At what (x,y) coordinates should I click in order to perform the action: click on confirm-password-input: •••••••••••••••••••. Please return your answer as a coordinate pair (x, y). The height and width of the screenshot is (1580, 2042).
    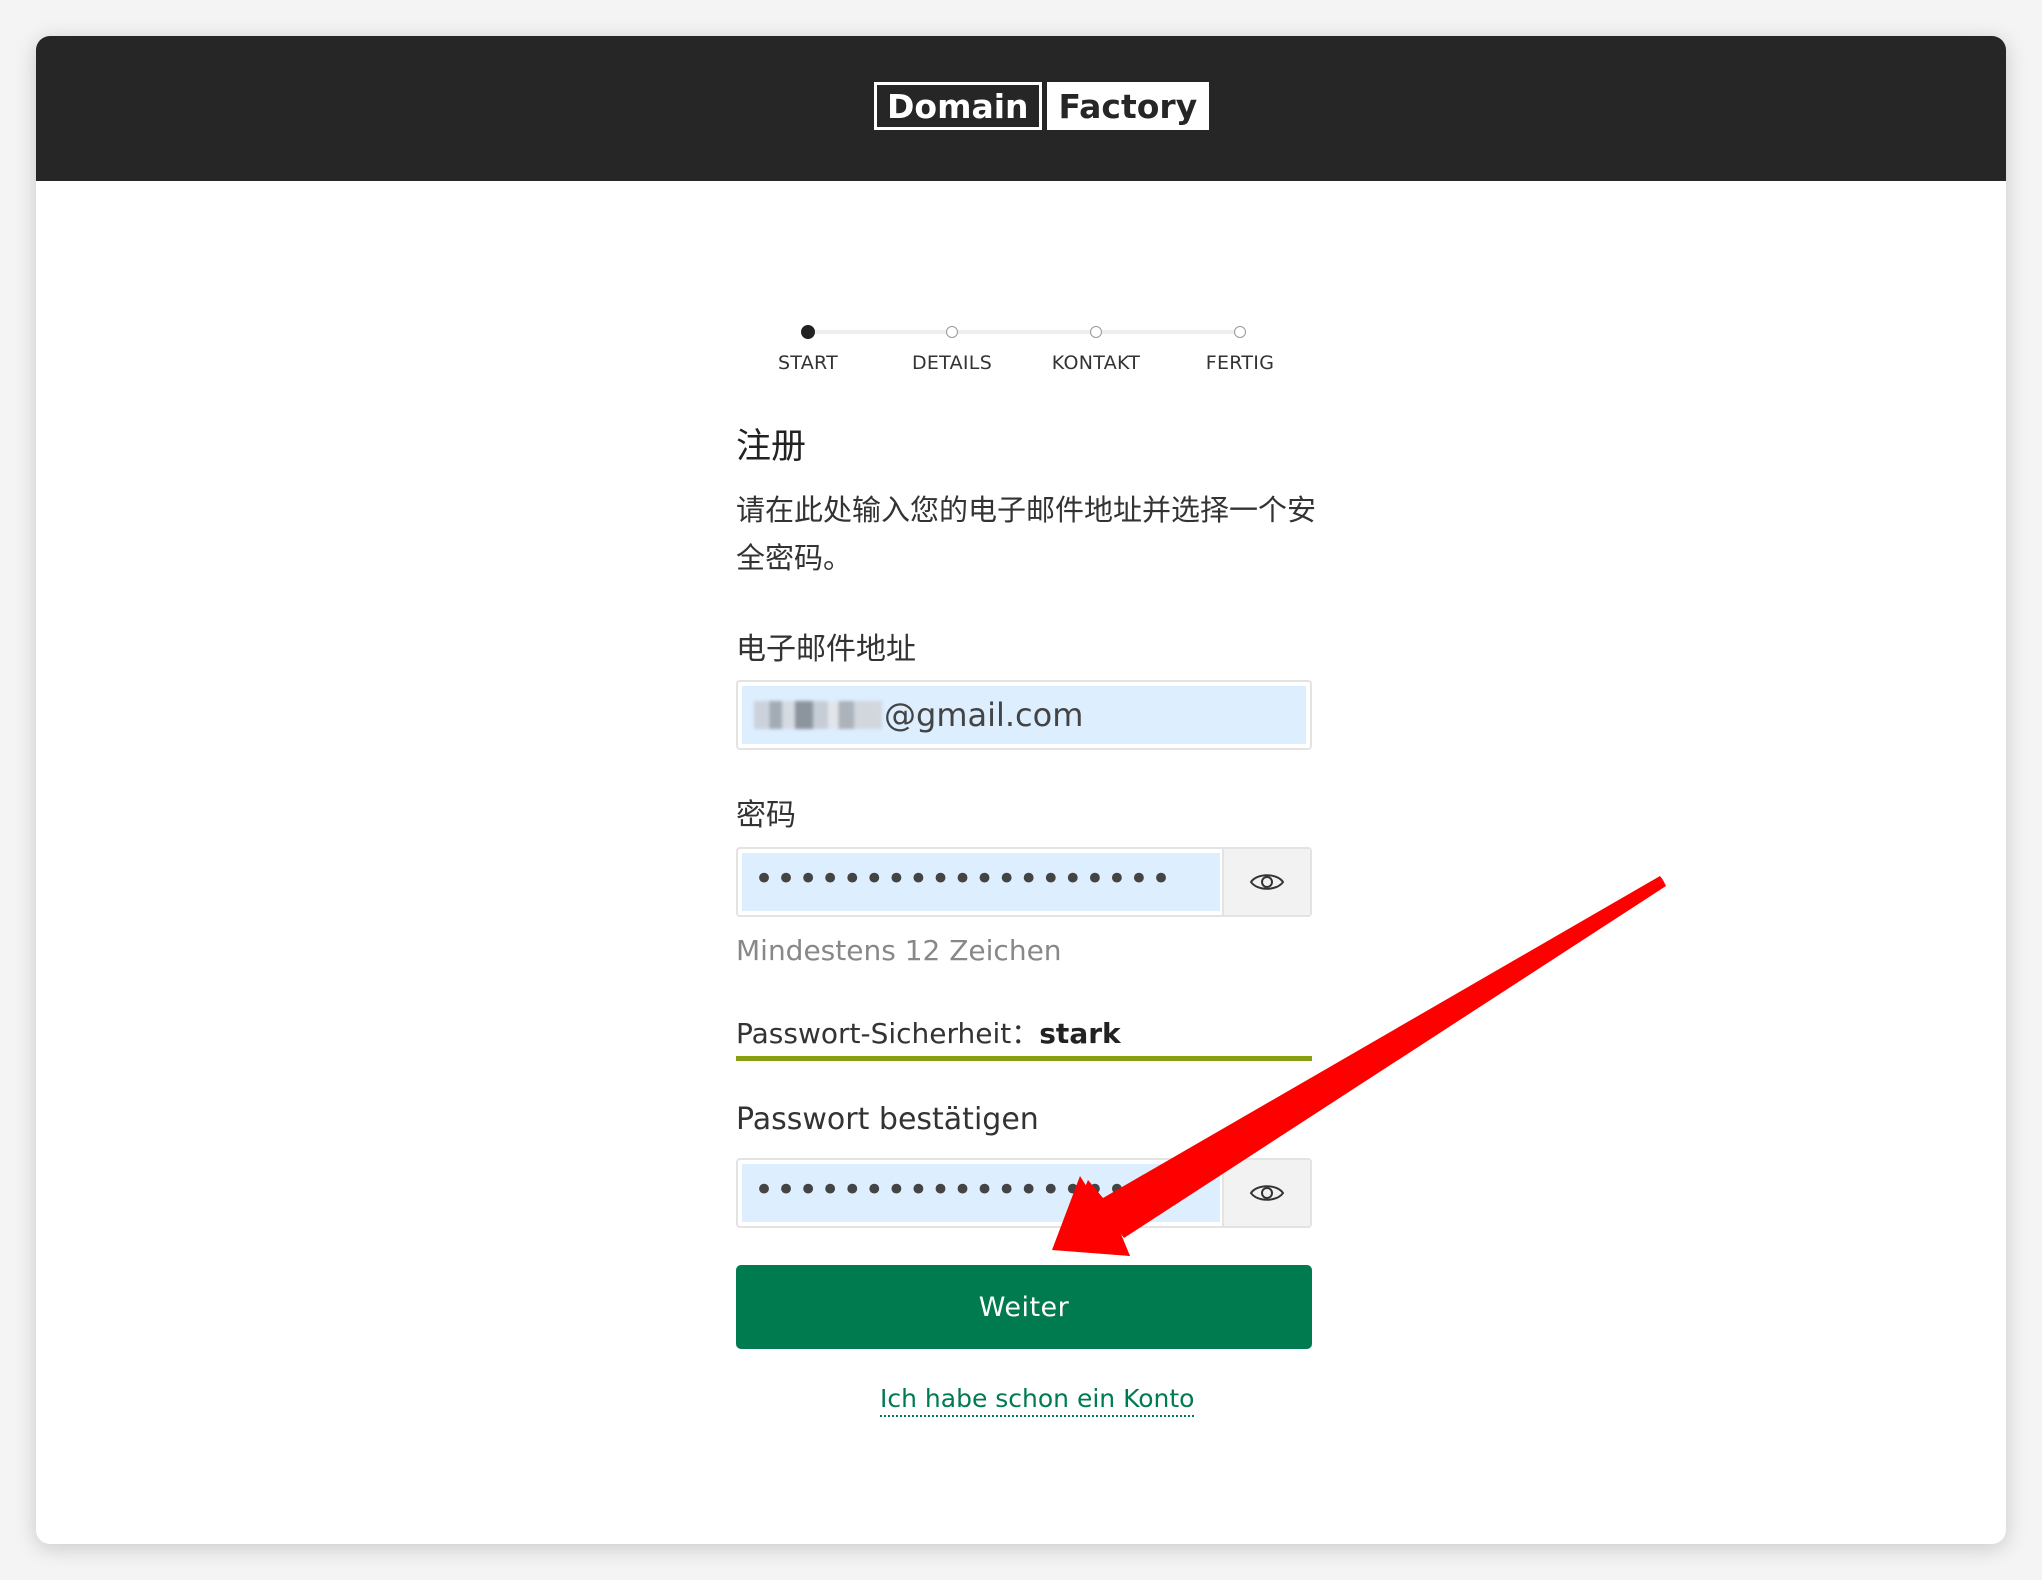
    Looking at the image, I should click on (981, 1193).